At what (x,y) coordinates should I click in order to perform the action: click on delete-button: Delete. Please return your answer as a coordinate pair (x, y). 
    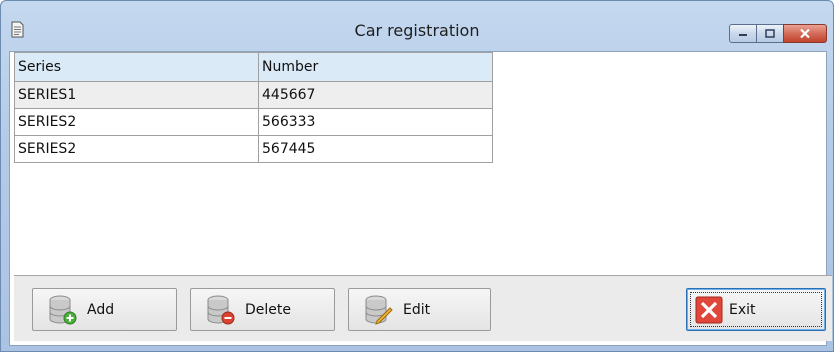
    Looking at the image, I should click on (262, 309).